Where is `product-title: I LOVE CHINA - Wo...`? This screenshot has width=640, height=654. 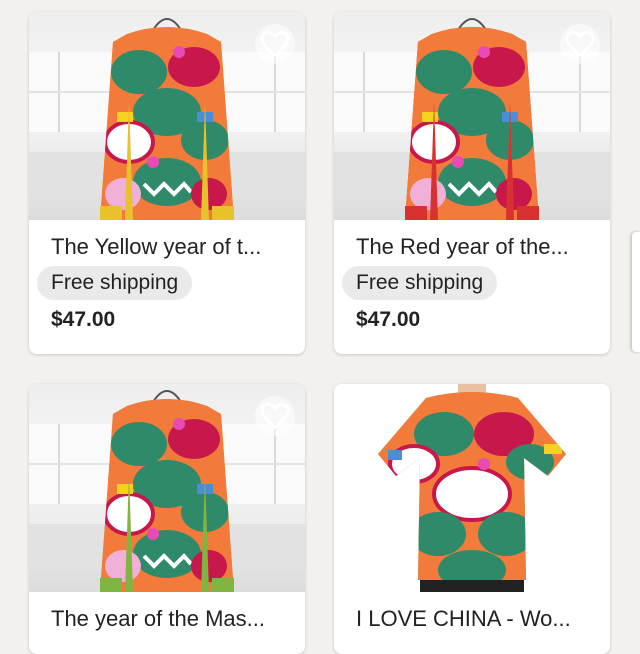 product-title: I LOVE CHINA - Wo... is located at coordinates (476, 619).